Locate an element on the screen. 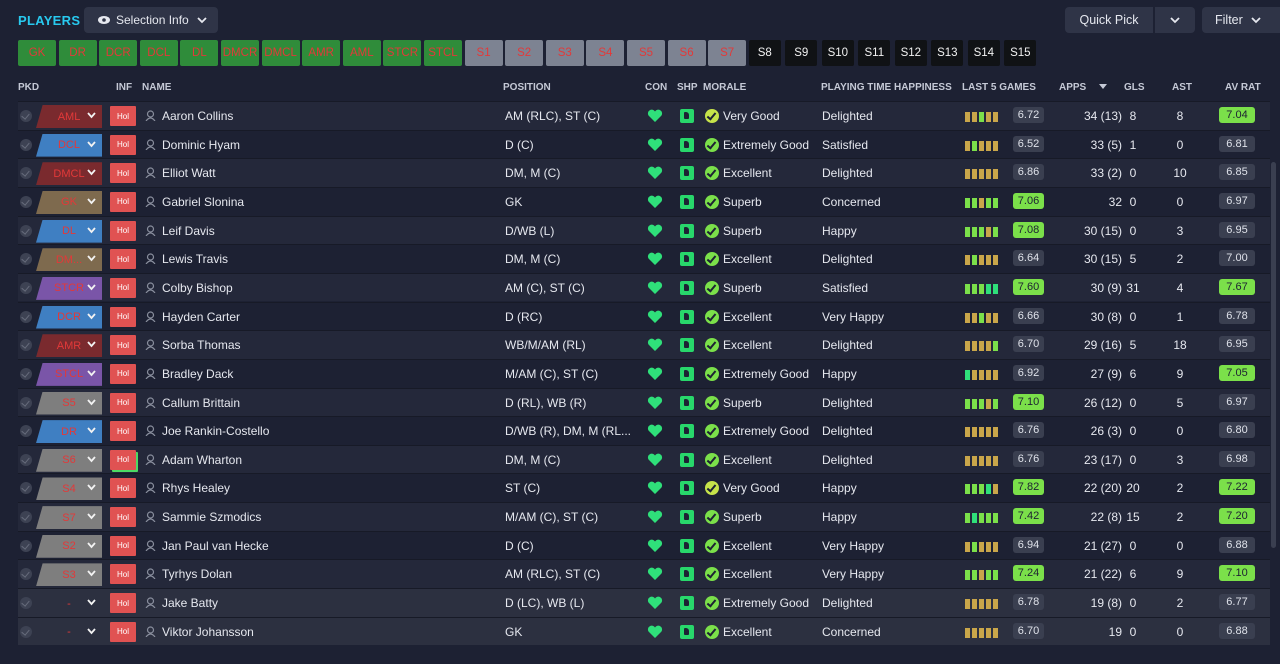 This screenshot has width=1280, height=664. position-dropdown: DCR is located at coordinates (69, 317).